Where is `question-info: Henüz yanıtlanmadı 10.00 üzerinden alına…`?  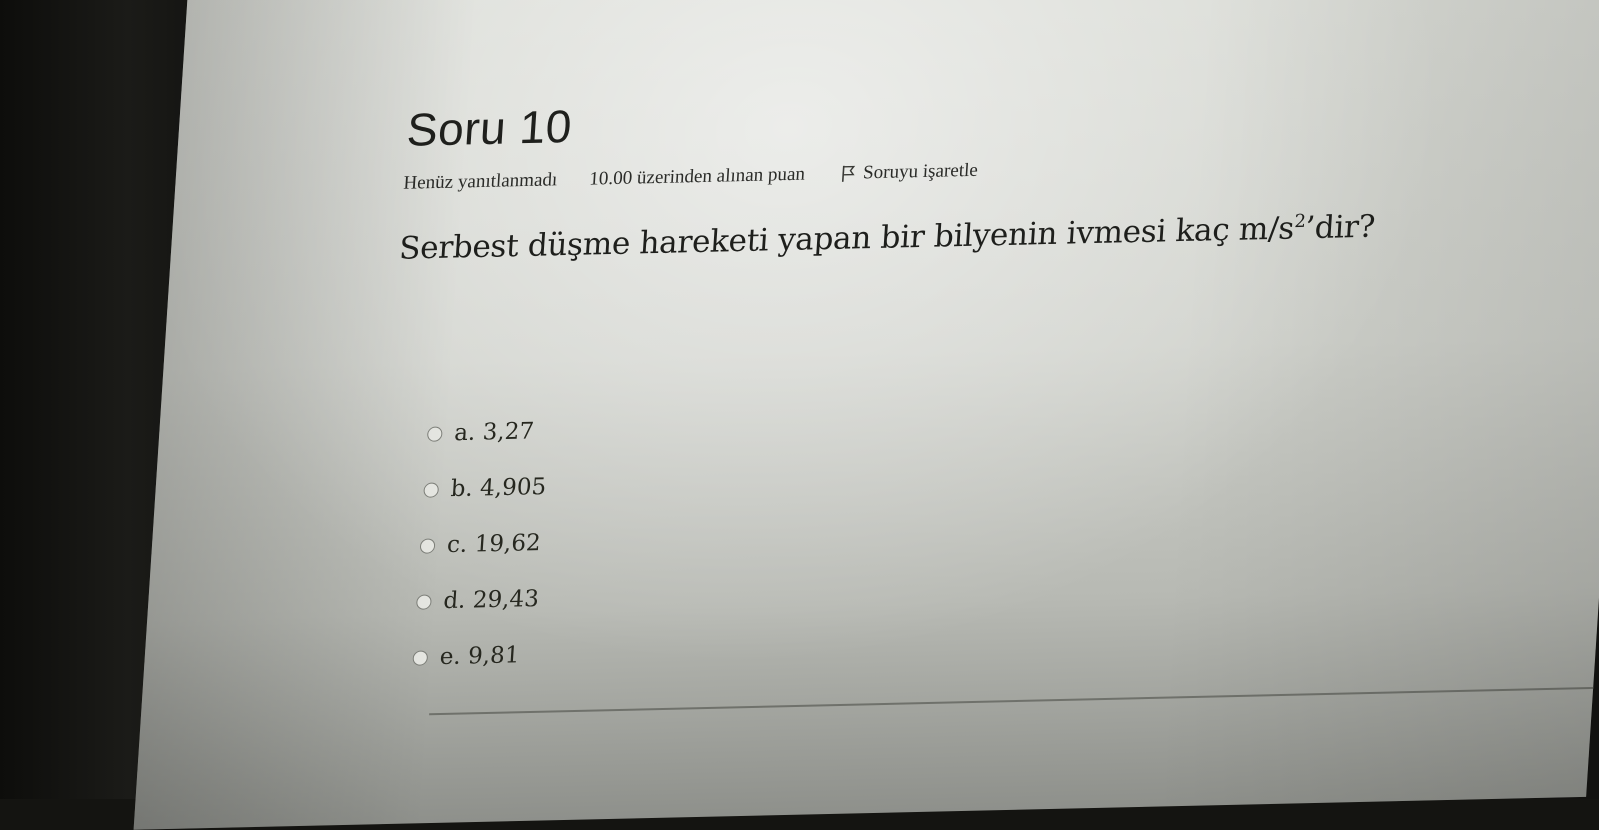 question-info: Henüz yanıtlanmadı 10.00 üzerinden alına… is located at coordinates (891, 173).